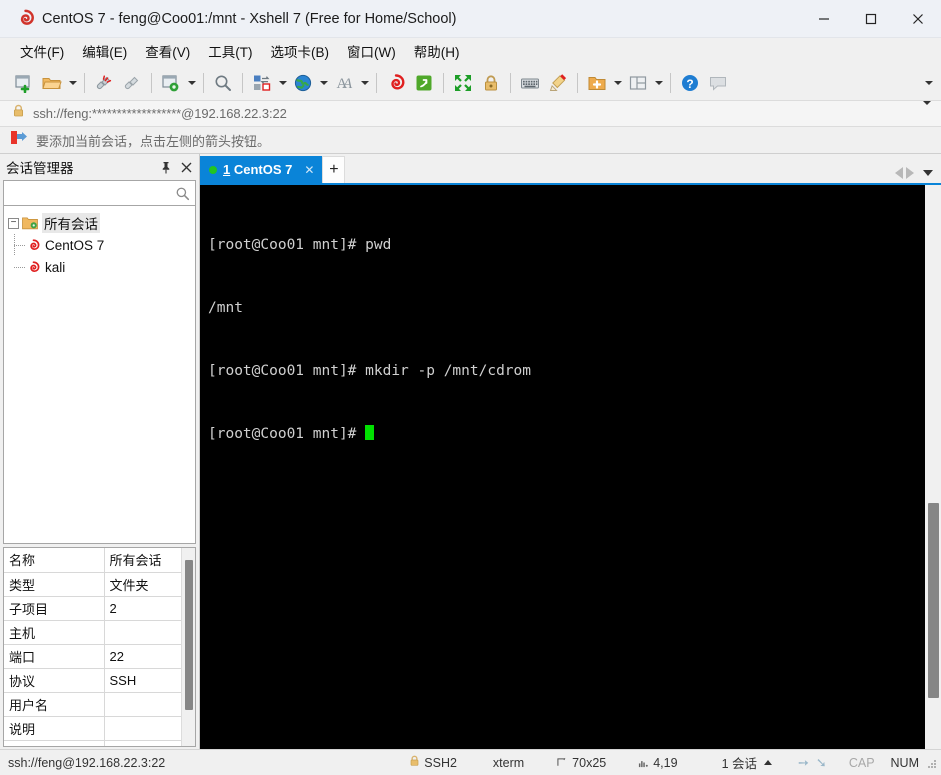 The height and width of the screenshot is (775, 941). What do you see at coordinates (99, 167) in the screenshot?
I see `session-manager-header: 会话管理器` at bounding box center [99, 167].